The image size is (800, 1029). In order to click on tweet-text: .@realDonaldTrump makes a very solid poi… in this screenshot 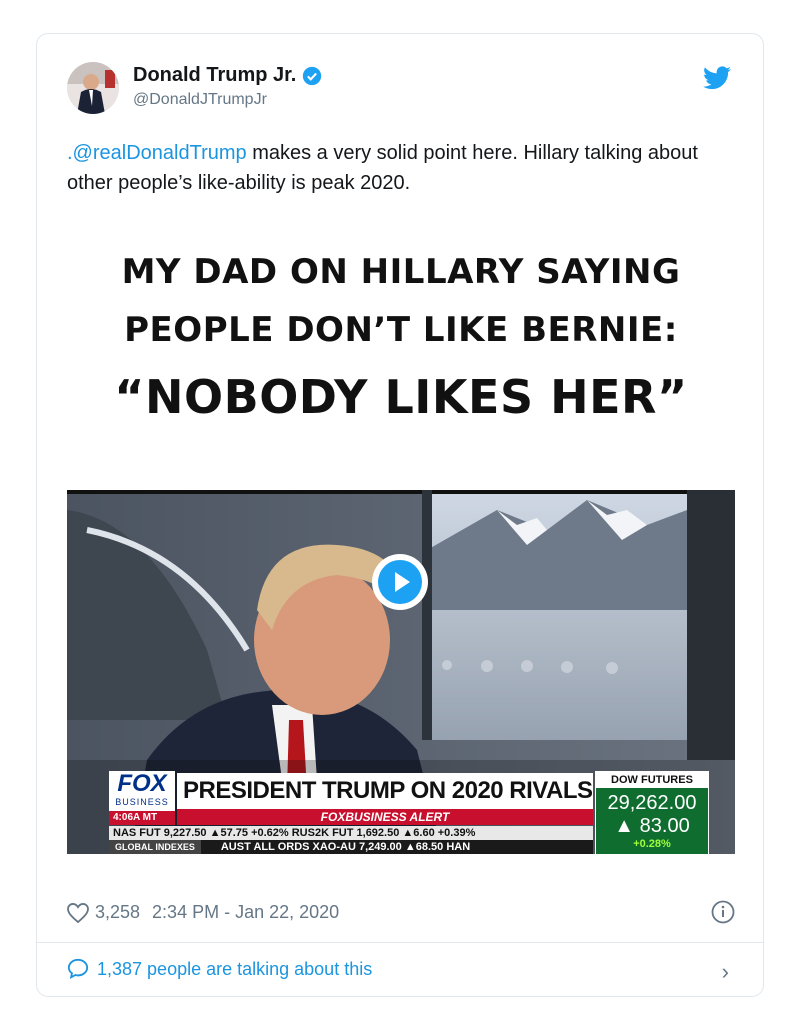, I will do `click(387, 168)`.